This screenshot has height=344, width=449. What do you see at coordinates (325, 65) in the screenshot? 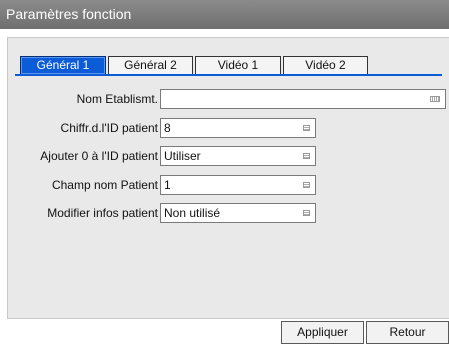
I see `tab-video-2: Vidéo 2` at bounding box center [325, 65].